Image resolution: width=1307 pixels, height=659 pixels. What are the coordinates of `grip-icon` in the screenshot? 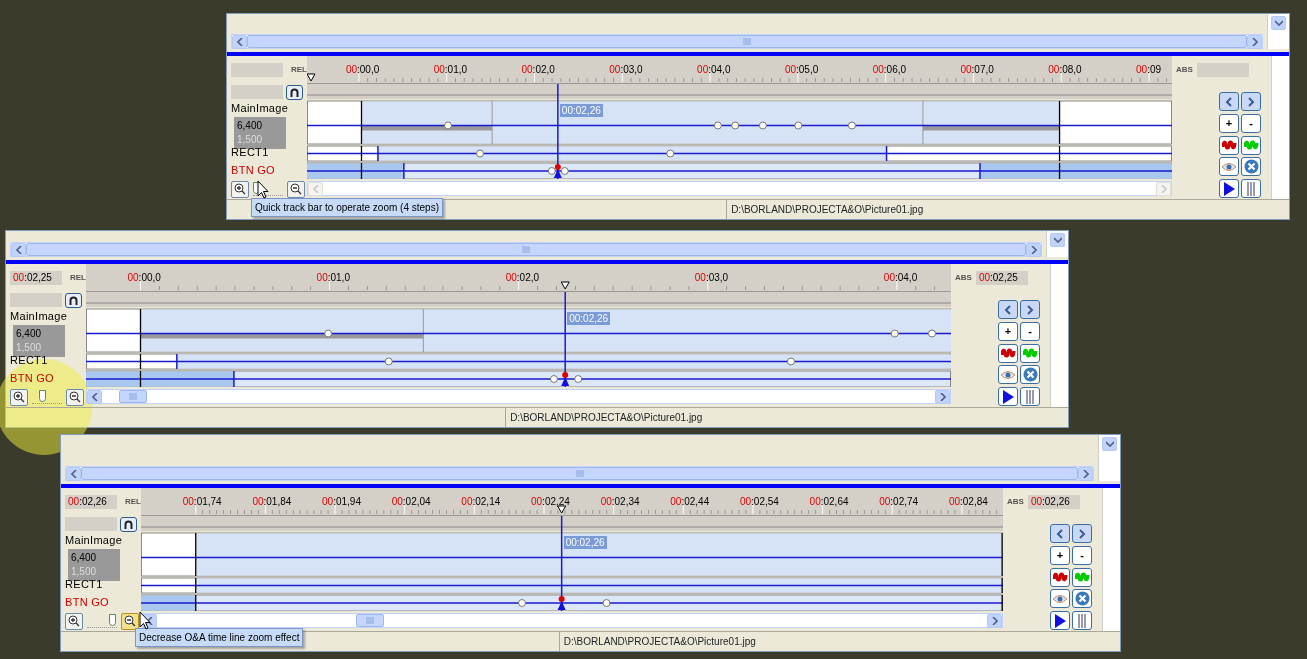 It's located at (370, 620).